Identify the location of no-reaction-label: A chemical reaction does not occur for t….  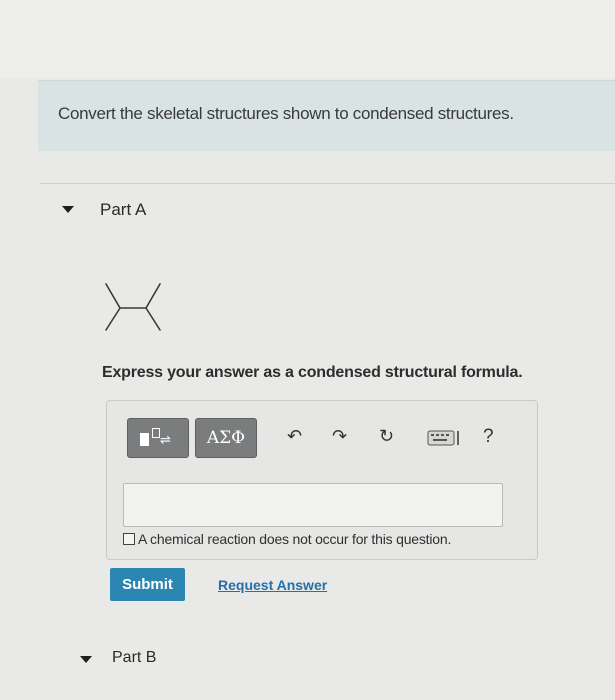
(294, 539).